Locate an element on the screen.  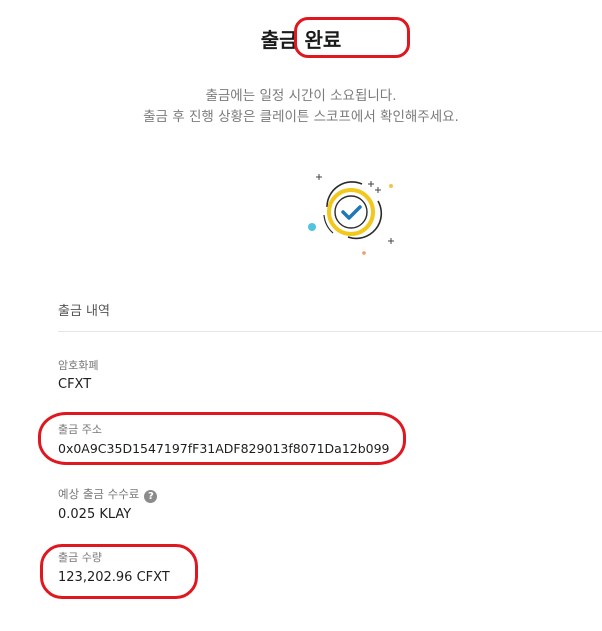
question-mark-icon: ? is located at coordinates (151, 496).